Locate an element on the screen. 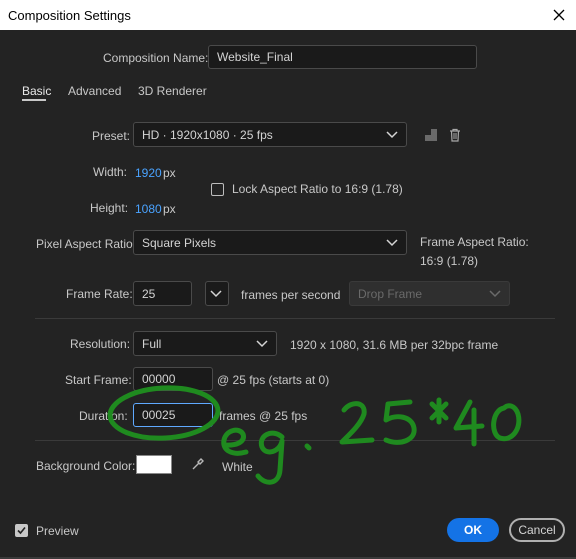  close-icon is located at coordinates (559, 15).